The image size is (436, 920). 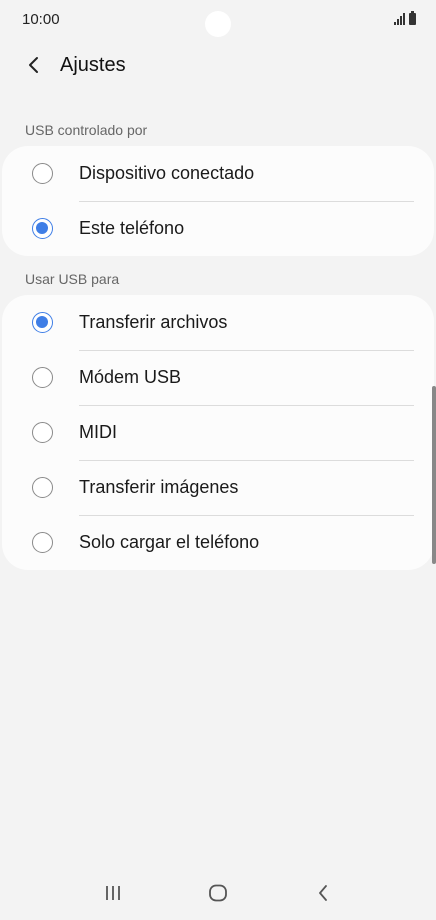 I want to click on recents-icon, so click(x=112, y=893).